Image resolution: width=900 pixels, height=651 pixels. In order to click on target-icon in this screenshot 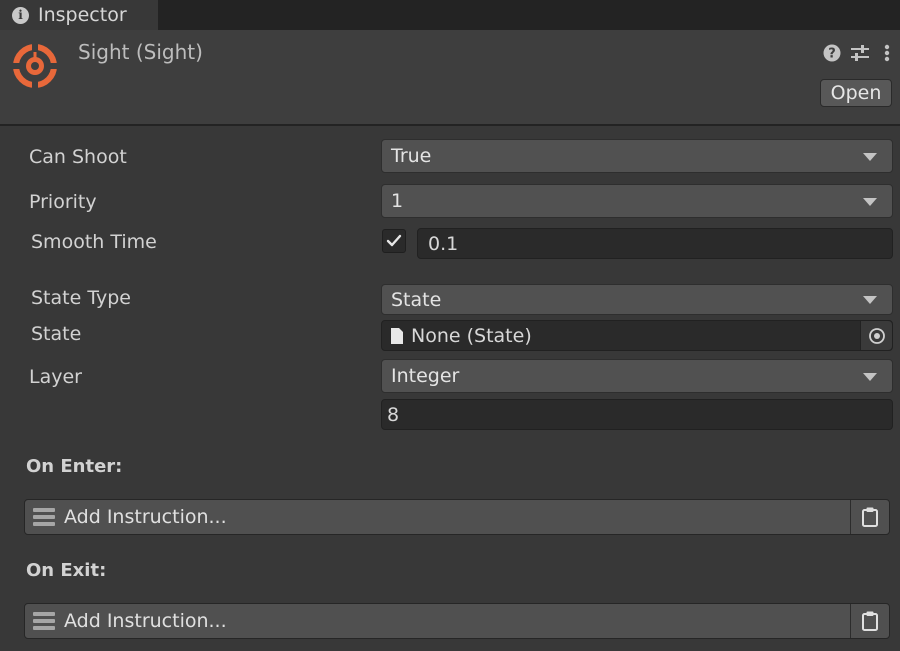, I will do `click(35, 66)`.